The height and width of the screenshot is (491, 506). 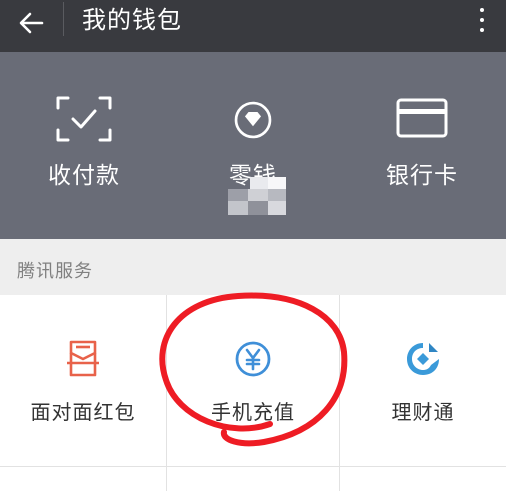 I want to click on service-label-mobile-topup: 手机充值, so click(x=253, y=412).